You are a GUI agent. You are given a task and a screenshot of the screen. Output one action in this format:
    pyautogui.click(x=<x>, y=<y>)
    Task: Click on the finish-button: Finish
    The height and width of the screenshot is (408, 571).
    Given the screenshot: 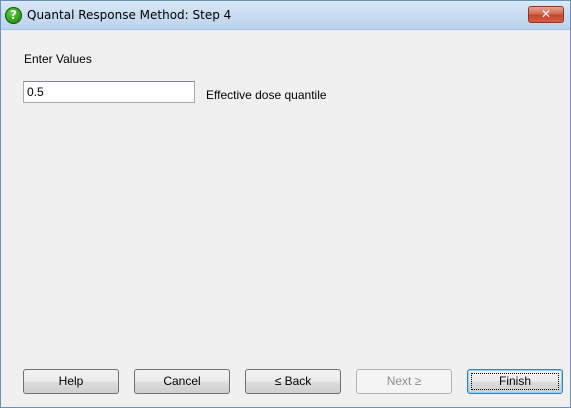 What is the action you would take?
    pyautogui.click(x=515, y=381)
    